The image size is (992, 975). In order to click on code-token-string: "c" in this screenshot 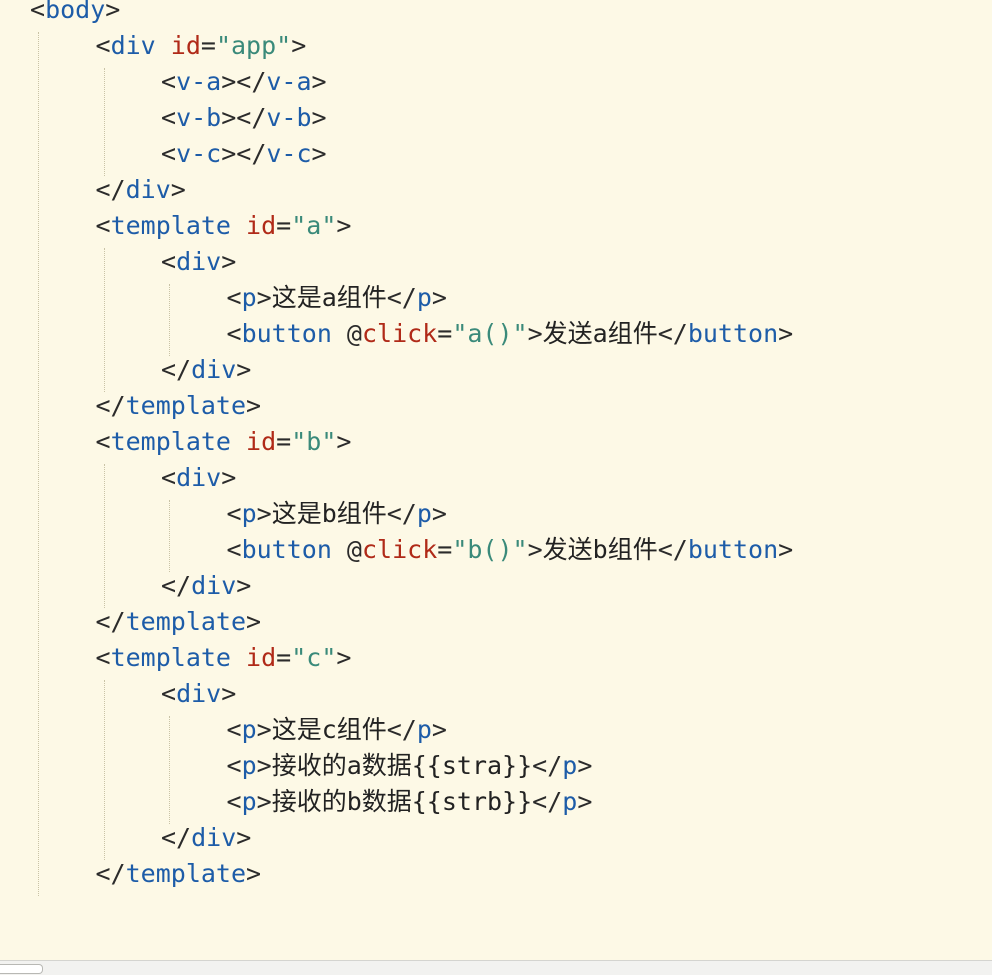, I will do `click(314, 657)`.